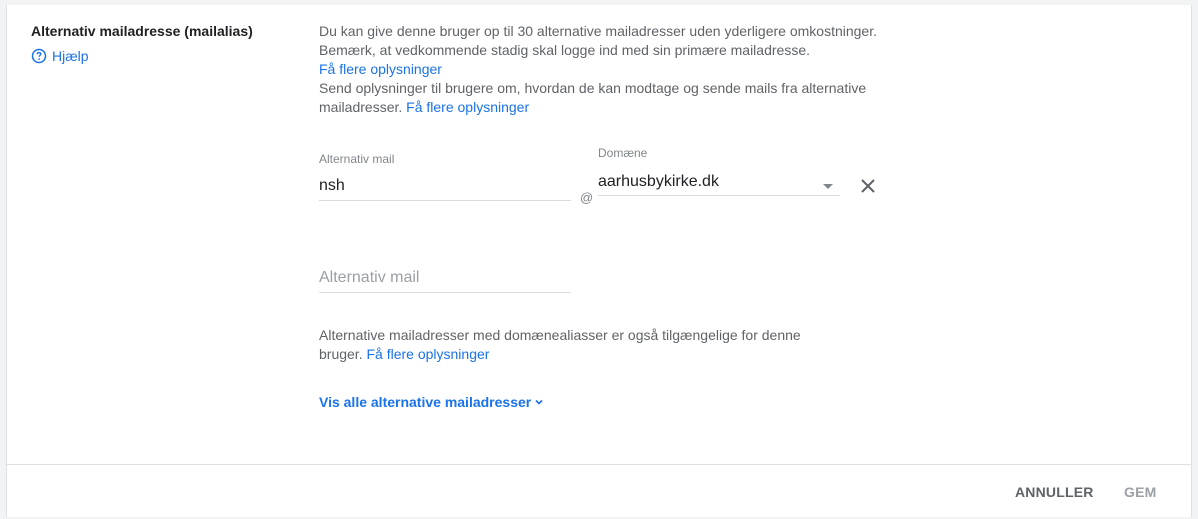 The height and width of the screenshot is (519, 1198). Describe the element at coordinates (445, 200) in the screenshot. I see `alias-mail-underline` at that location.